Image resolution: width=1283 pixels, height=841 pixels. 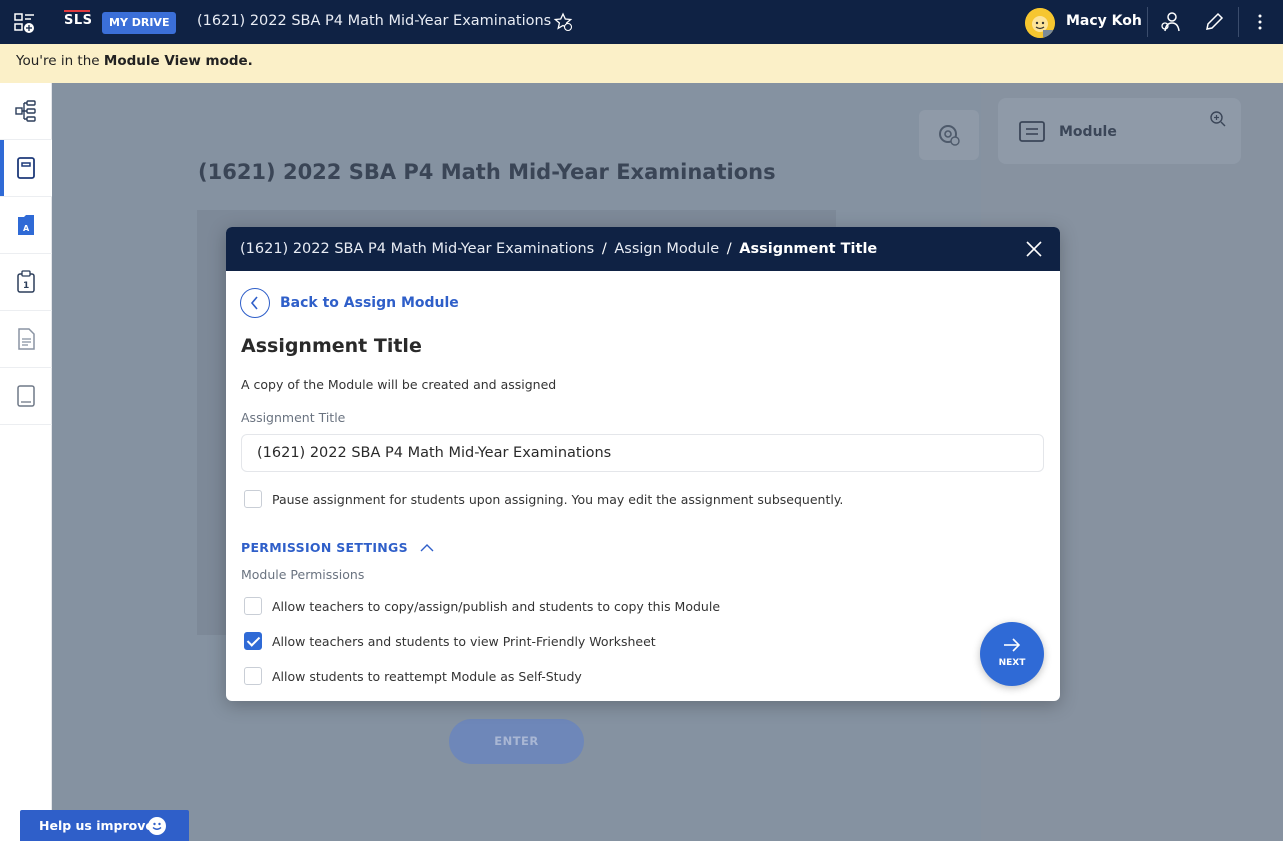 I want to click on zoom-in-icon, so click(x=1218, y=119).